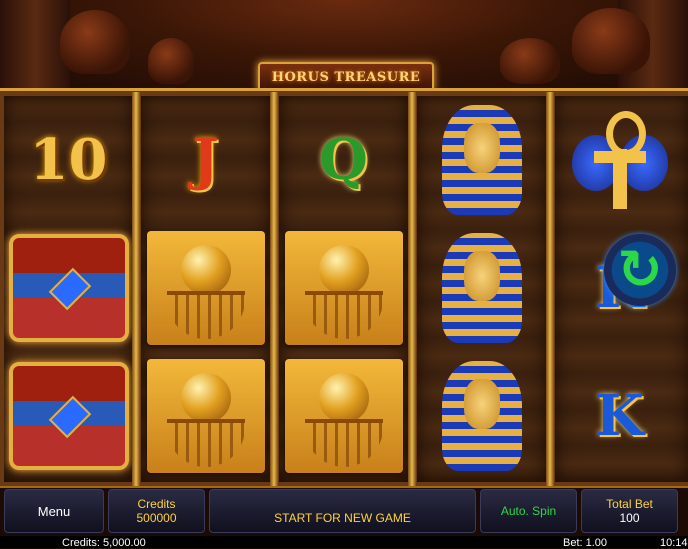 The height and width of the screenshot is (549, 688). I want to click on symbol-q: Q, so click(343, 160).